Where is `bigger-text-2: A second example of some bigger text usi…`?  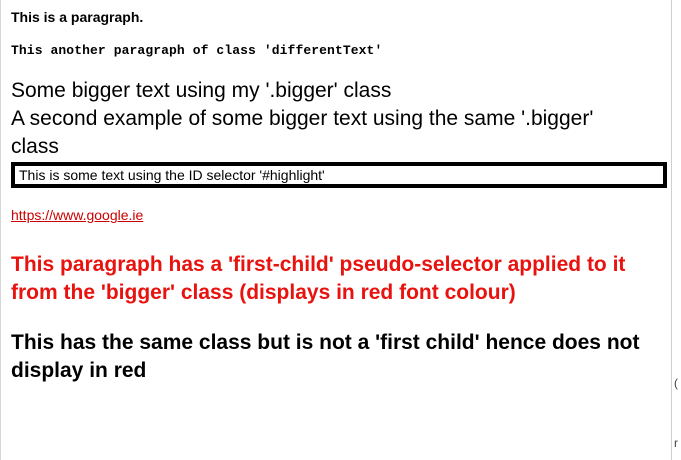
bigger-text-2: A second example of some bigger text usi… is located at coordinates (302, 132).